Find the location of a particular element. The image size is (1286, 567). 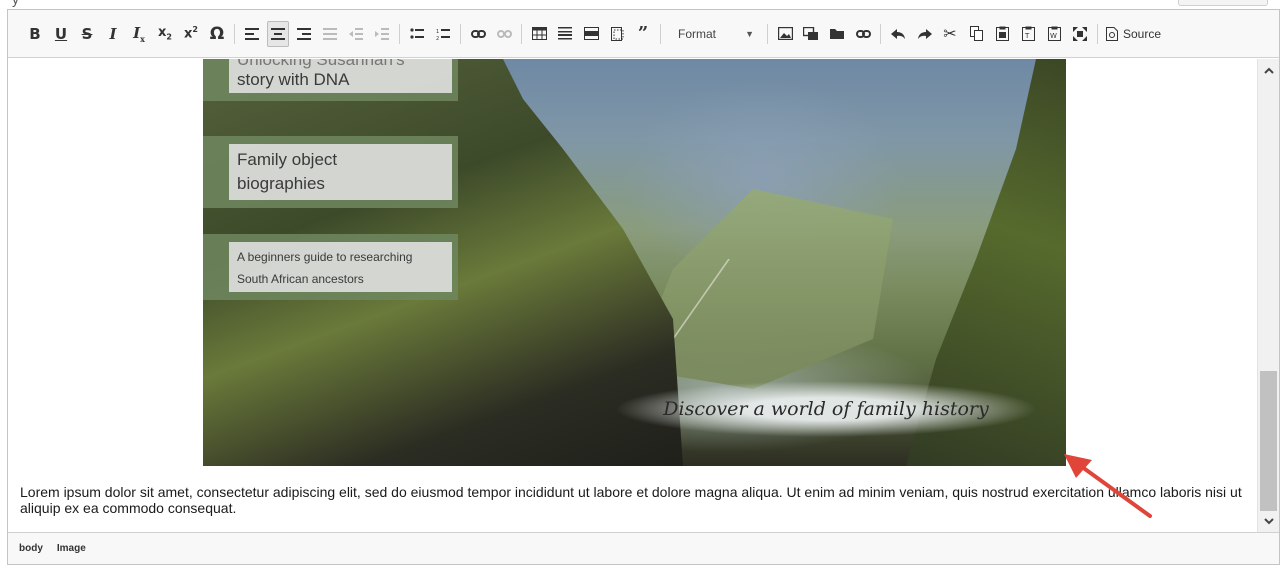

paste-icon is located at coordinates (1002, 33).